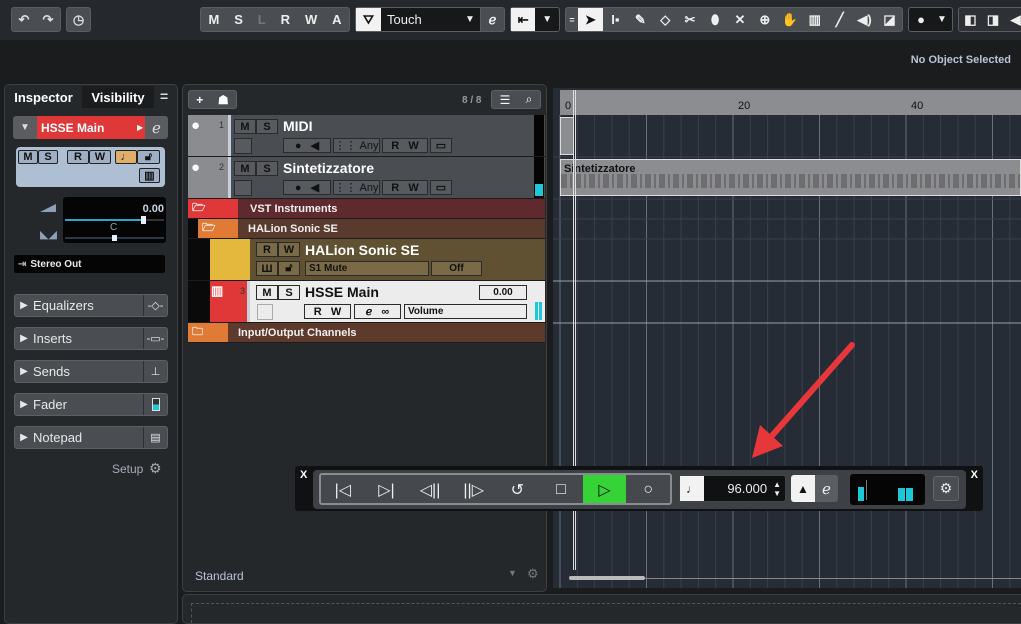 The image size is (1021, 624). Describe the element at coordinates (474, 489) in the screenshot. I see `forward-icon: ||▷` at that location.